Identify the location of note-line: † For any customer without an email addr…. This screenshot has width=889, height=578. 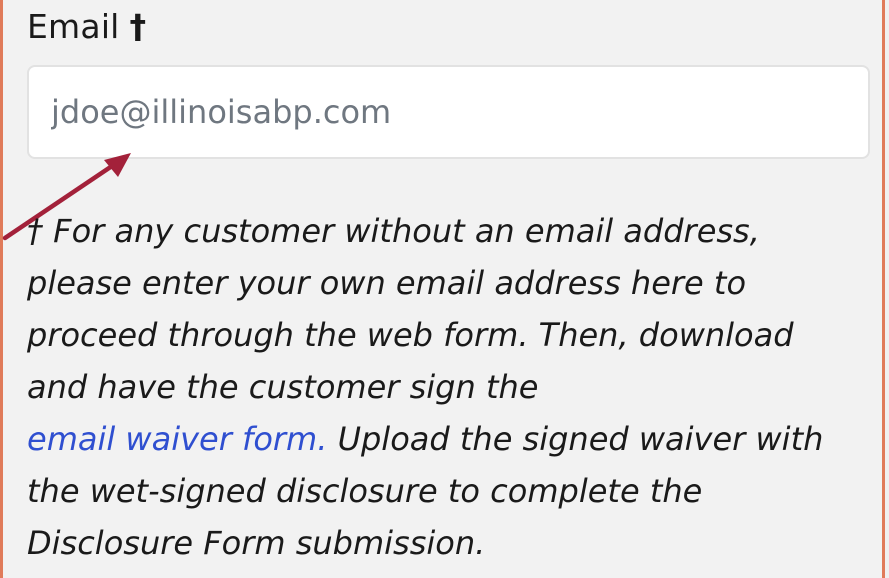
(393, 231).